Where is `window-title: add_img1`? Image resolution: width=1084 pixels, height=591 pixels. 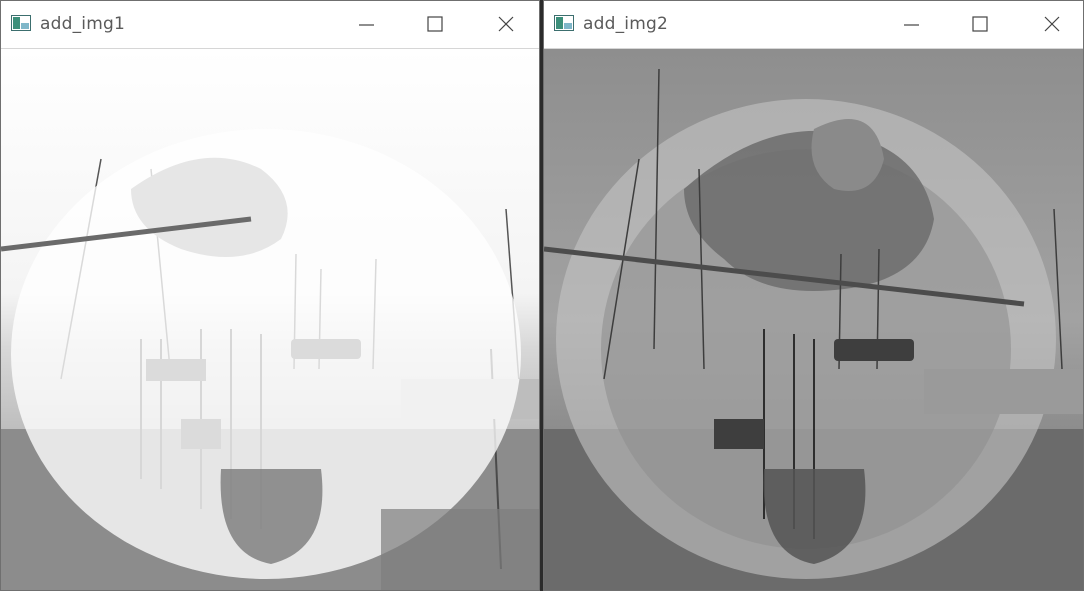 window-title: add_img1 is located at coordinates (82, 24).